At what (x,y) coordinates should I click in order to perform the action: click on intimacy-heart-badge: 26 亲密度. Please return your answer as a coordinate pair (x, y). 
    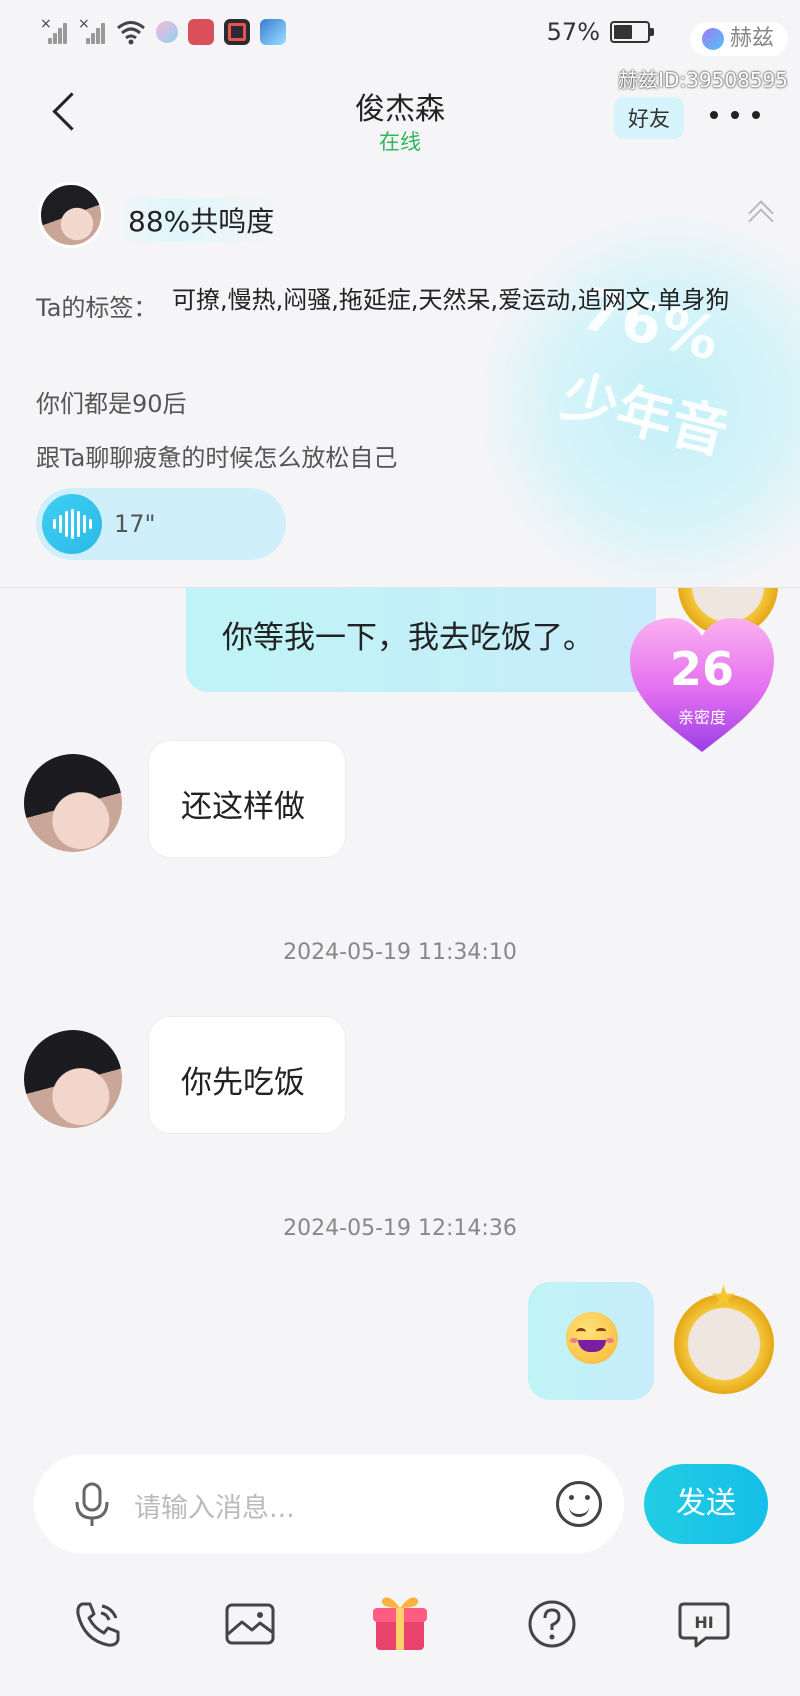
    Looking at the image, I should click on (702, 684).